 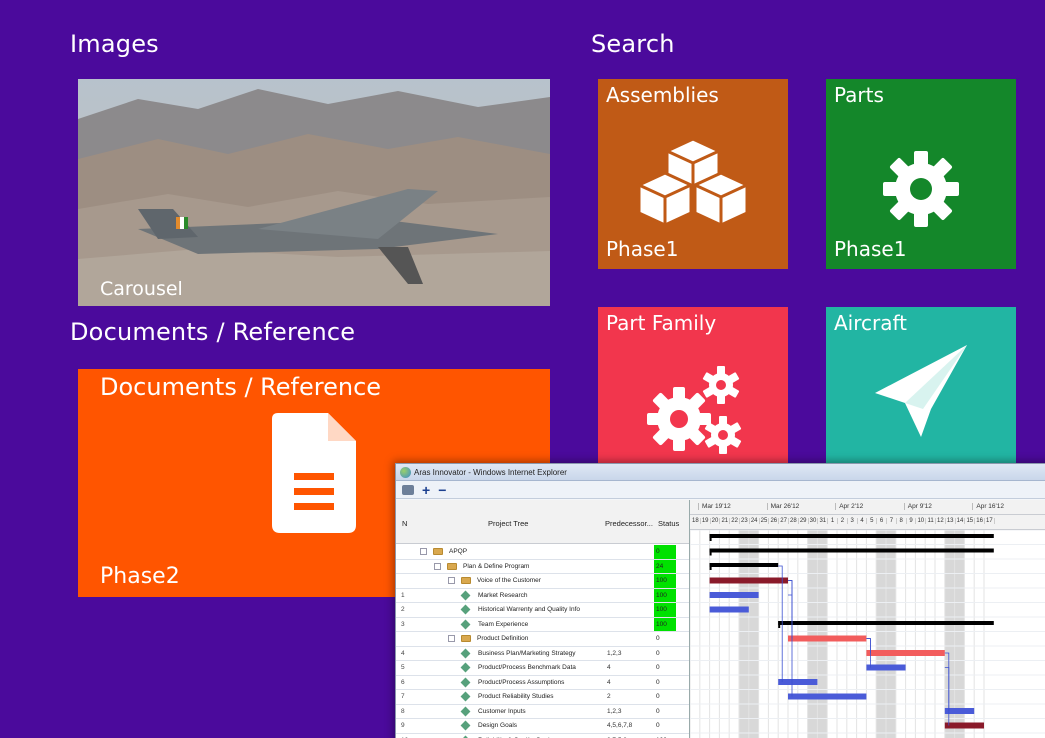 What do you see at coordinates (668, 523) in the screenshot?
I see `col-status-header: Status` at bounding box center [668, 523].